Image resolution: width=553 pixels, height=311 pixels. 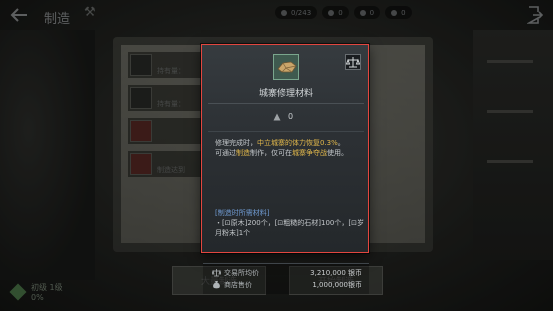 I want to click on desc-text: 使用。, so click(x=337, y=153).